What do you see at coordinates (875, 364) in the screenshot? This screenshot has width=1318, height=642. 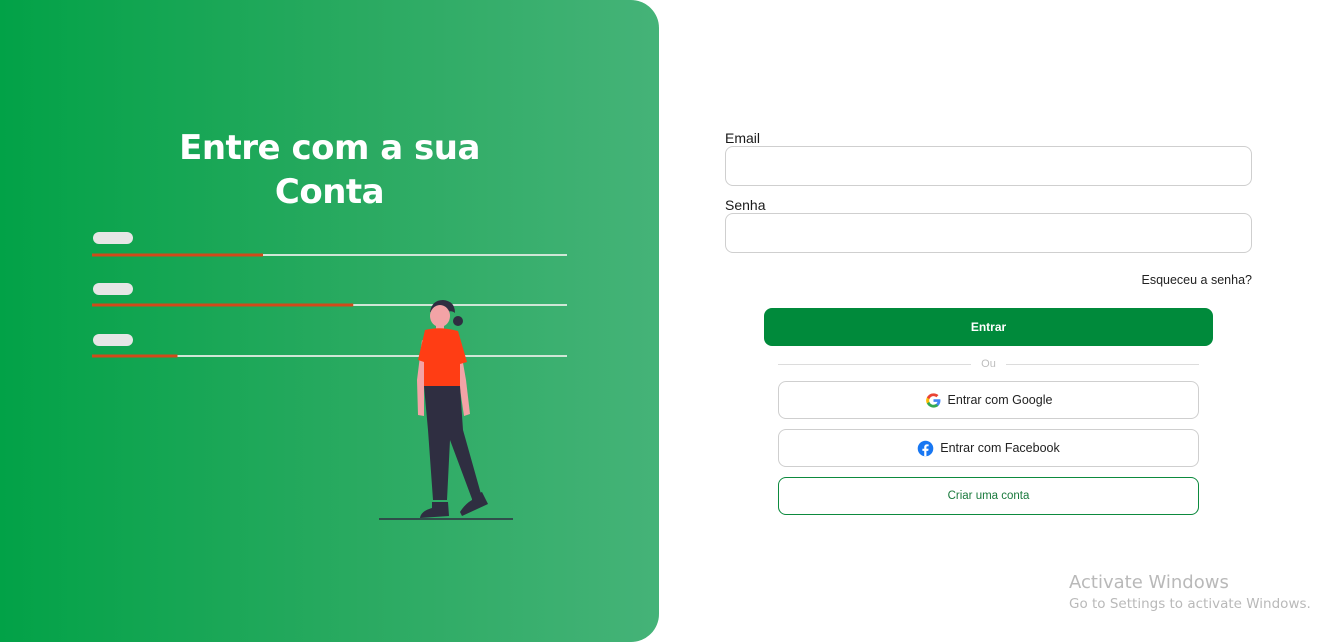 I see `divider-line-left` at bounding box center [875, 364].